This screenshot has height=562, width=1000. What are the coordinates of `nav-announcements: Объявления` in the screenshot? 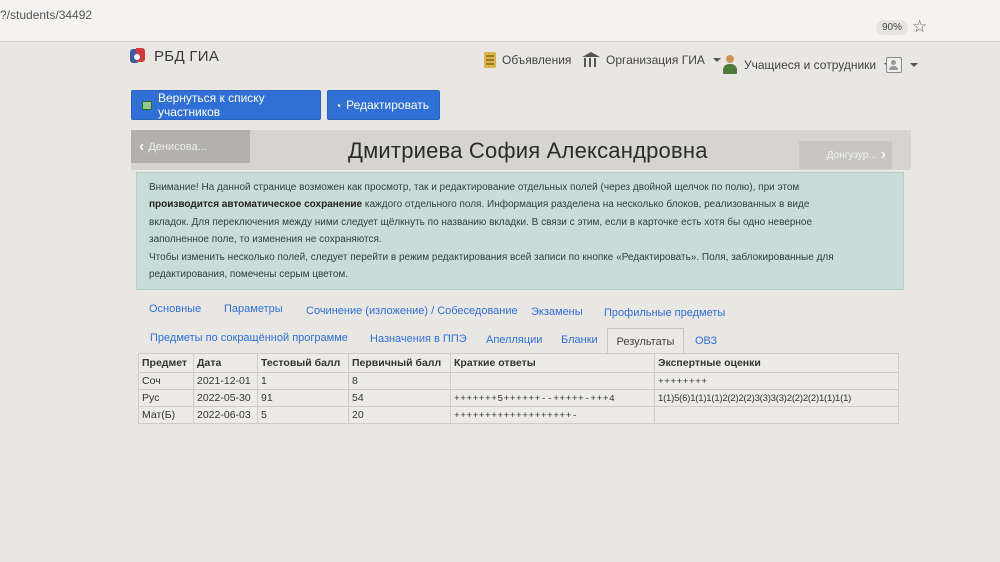 It's located at (527, 60).